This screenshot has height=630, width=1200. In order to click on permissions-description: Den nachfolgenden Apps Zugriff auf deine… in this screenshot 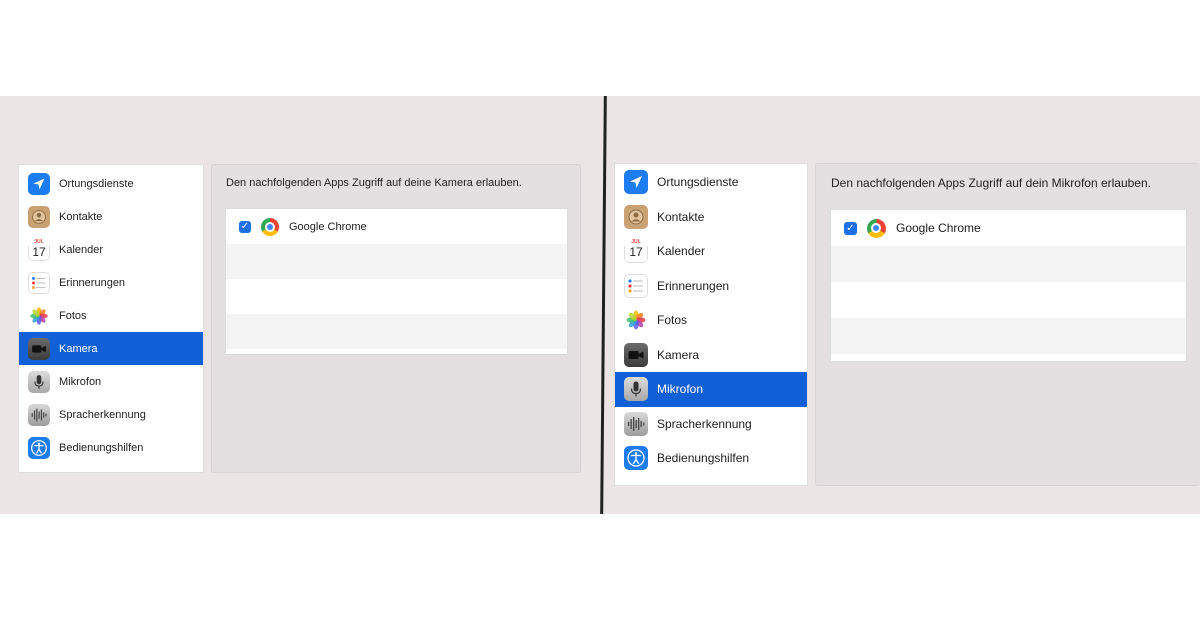, I will do `click(374, 183)`.